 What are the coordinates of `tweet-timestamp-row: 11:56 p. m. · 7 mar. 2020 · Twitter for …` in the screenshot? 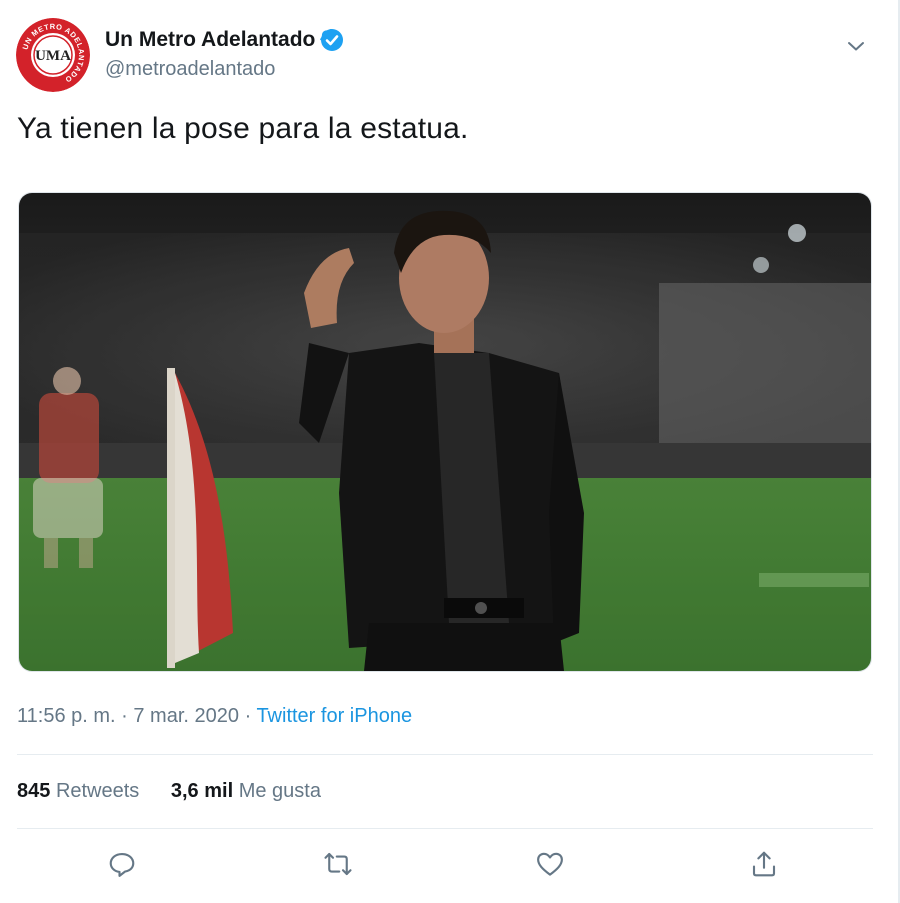 It's located at (214, 716).